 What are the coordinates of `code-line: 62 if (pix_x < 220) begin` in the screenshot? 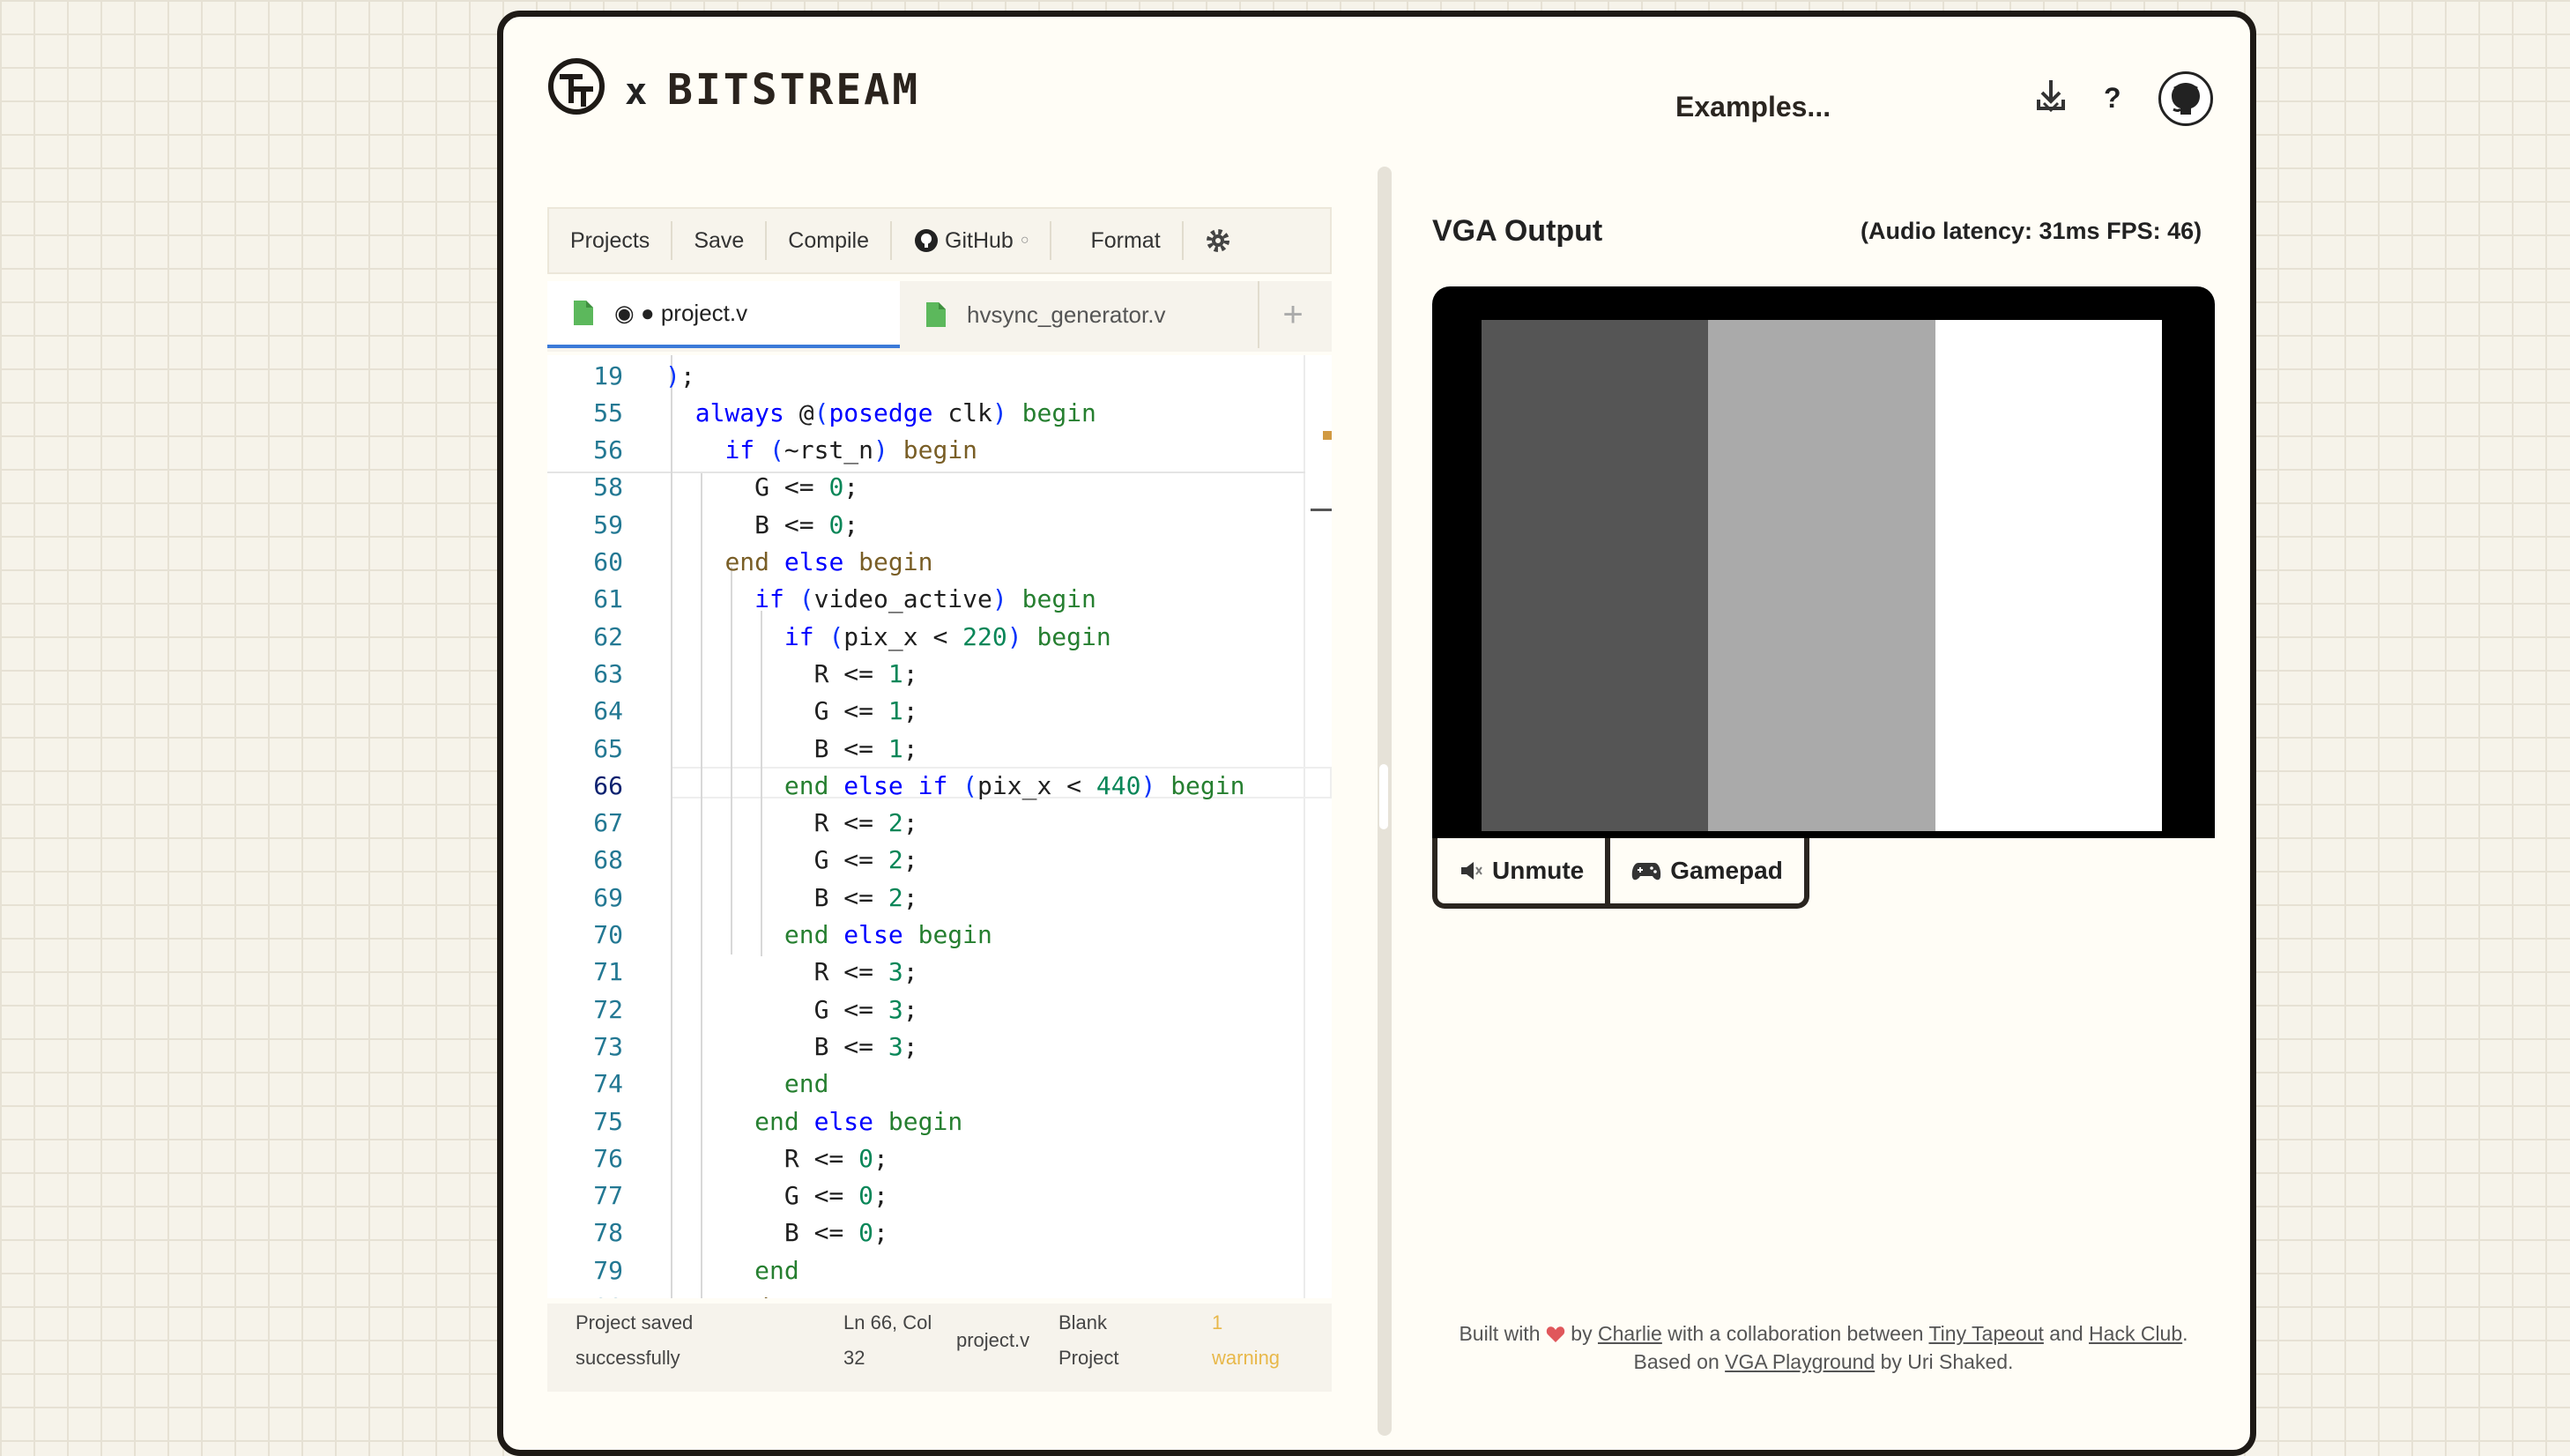 It's located at (828, 636).